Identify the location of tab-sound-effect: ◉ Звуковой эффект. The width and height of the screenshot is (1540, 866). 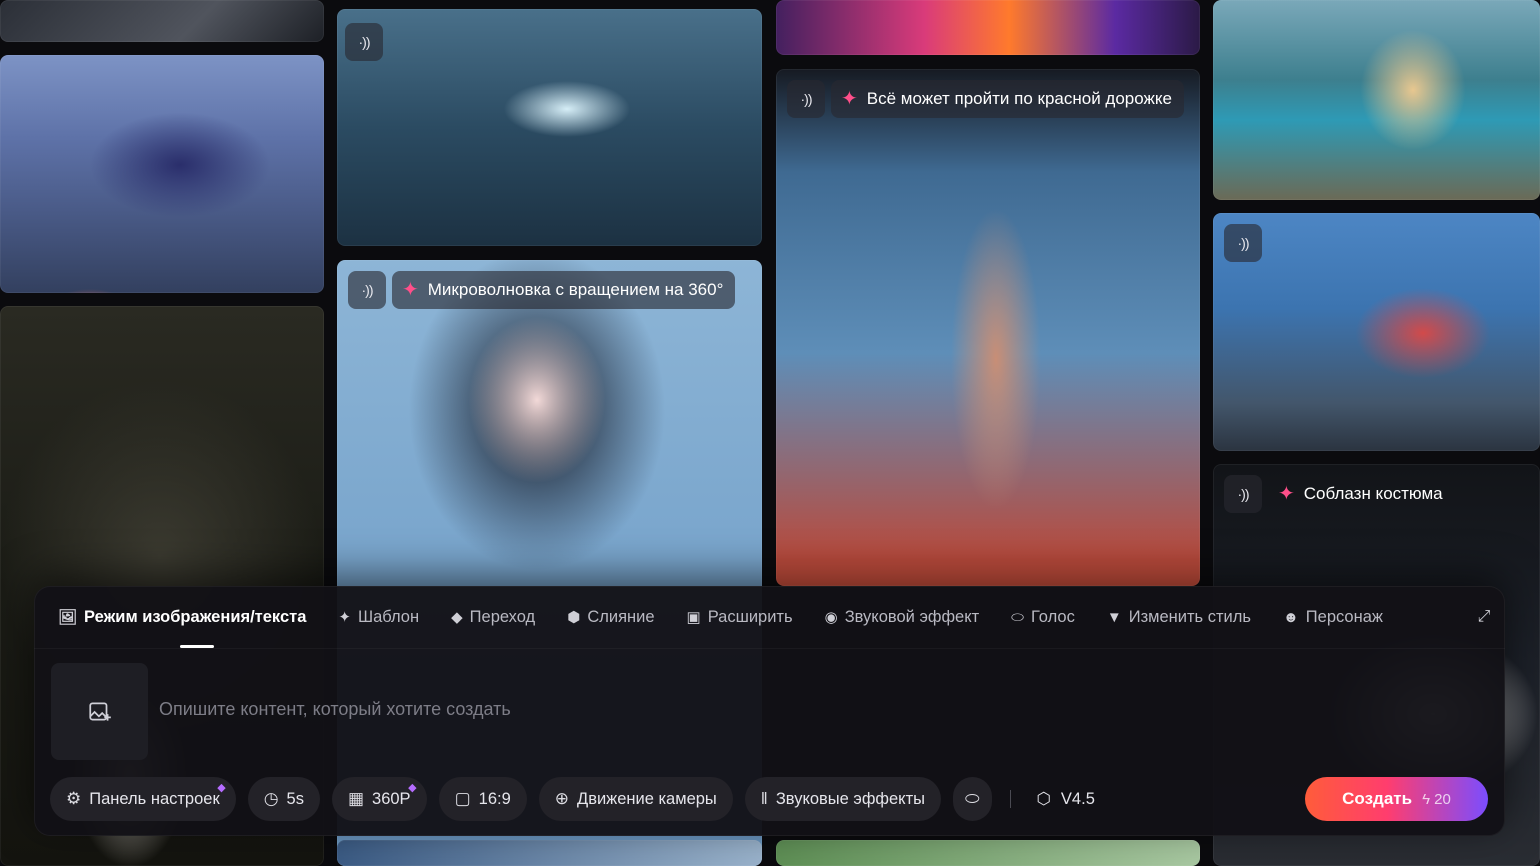
(902, 617).